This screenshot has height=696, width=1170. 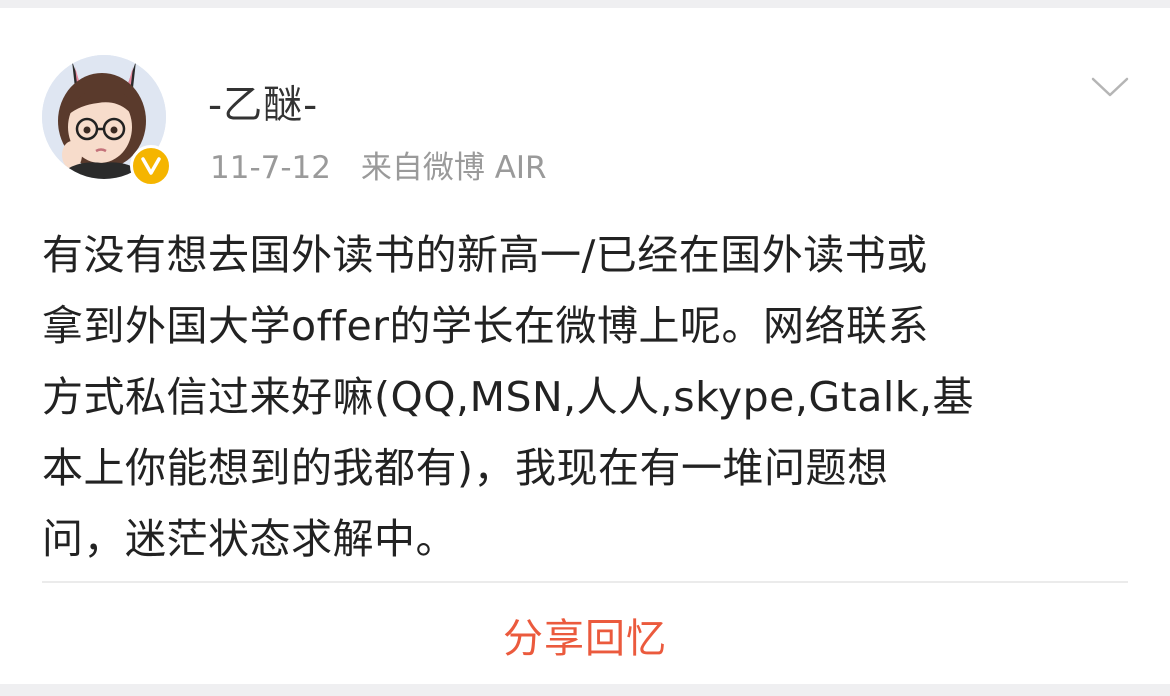 I want to click on post-source: 来自微博 AIR, so click(x=454, y=168).